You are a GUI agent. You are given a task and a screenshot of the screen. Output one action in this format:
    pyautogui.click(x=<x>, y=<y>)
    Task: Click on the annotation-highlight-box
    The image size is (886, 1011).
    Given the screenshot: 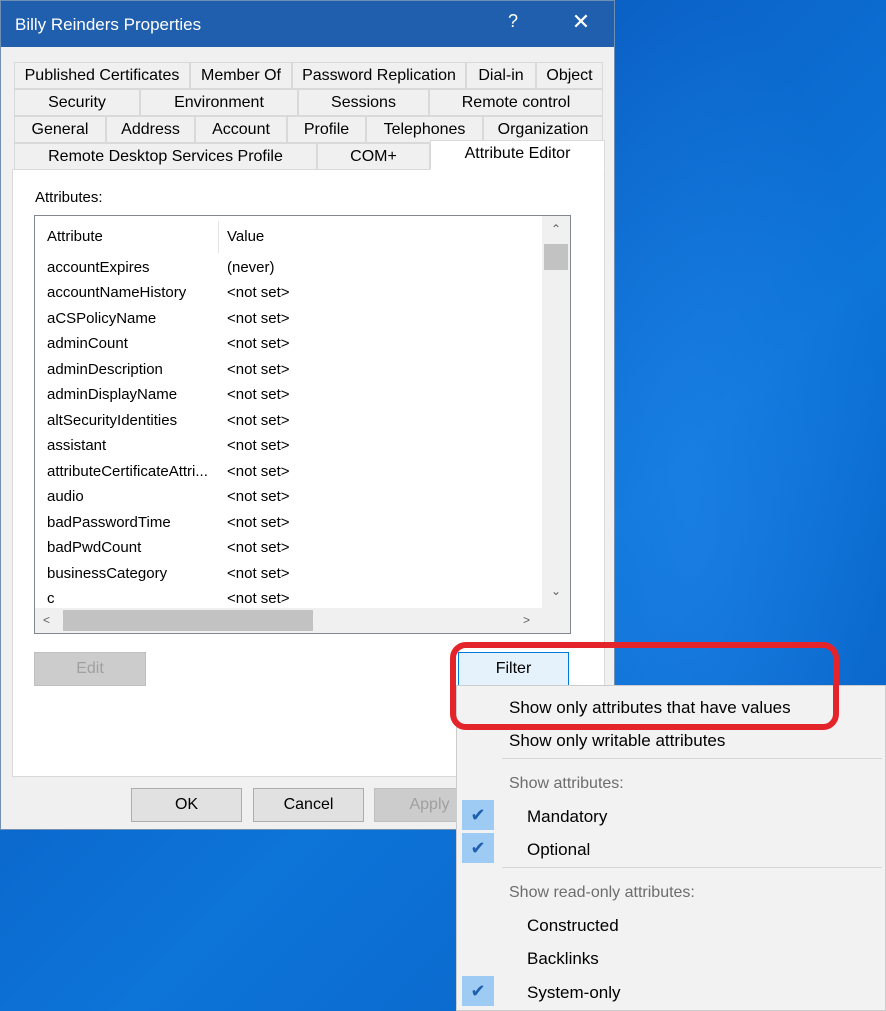 What is the action you would take?
    pyautogui.click(x=644, y=686)
    